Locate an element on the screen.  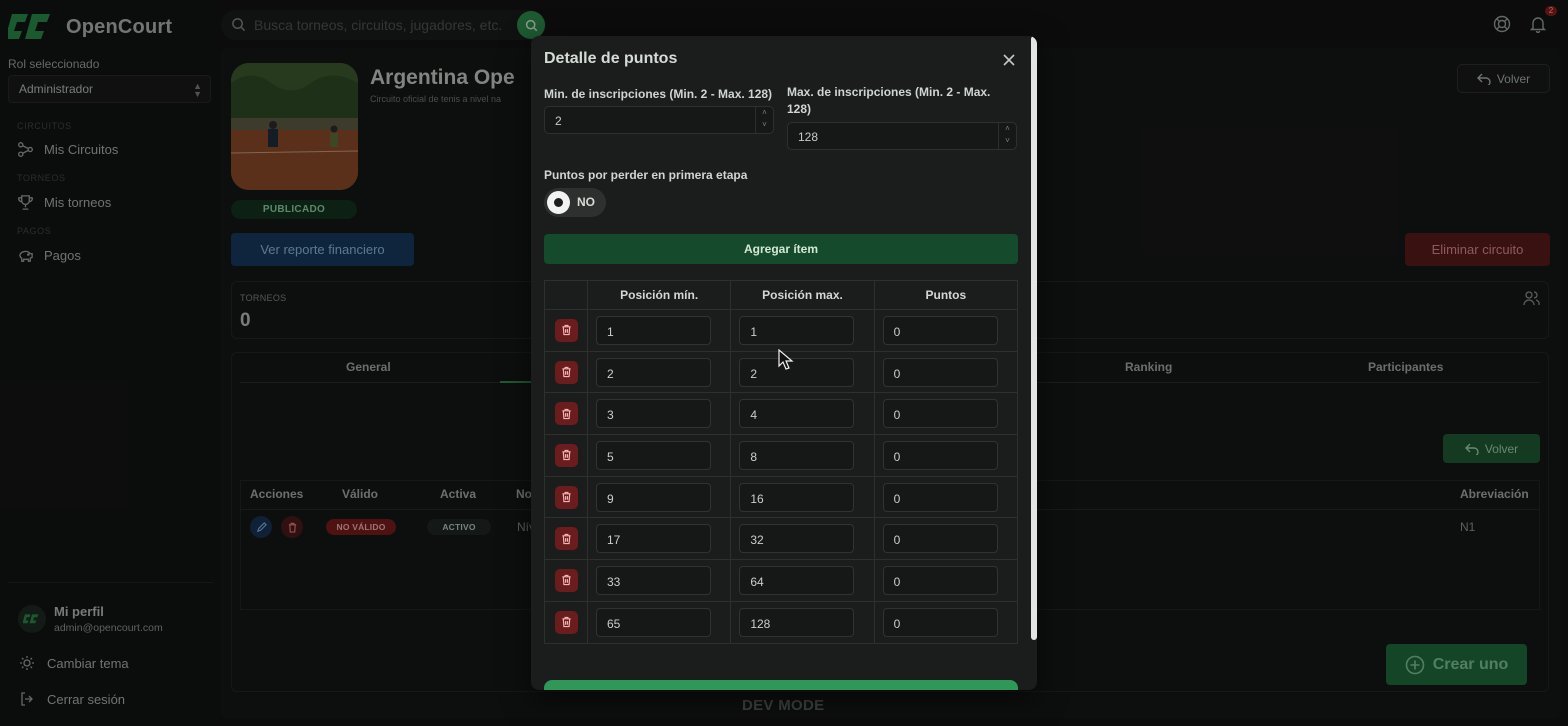
min-position-input: 5 is located at coordinates (653, 455).